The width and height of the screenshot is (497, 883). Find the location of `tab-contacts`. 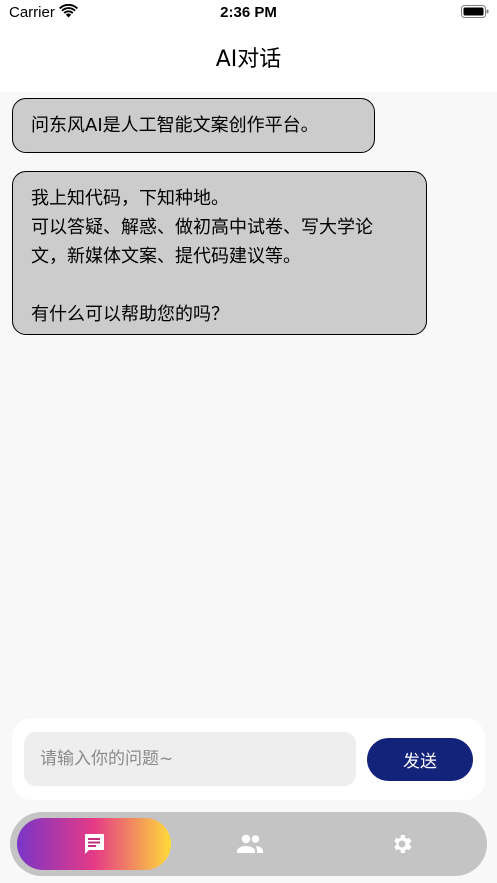

tab-contacts is located at coordinates (250, 844).